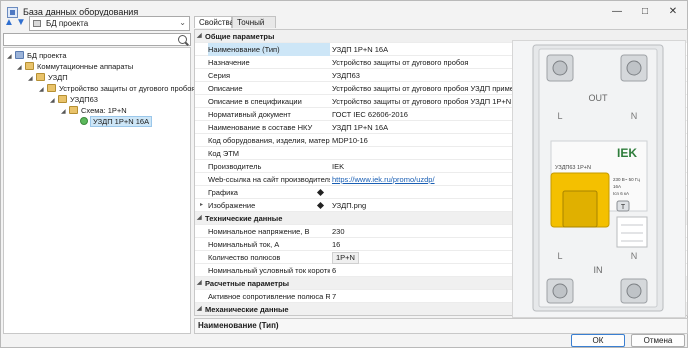  Describe the element at coordinates (255, 101) in the screenshot. I see `property-name: Описание в спецификации` at that location.